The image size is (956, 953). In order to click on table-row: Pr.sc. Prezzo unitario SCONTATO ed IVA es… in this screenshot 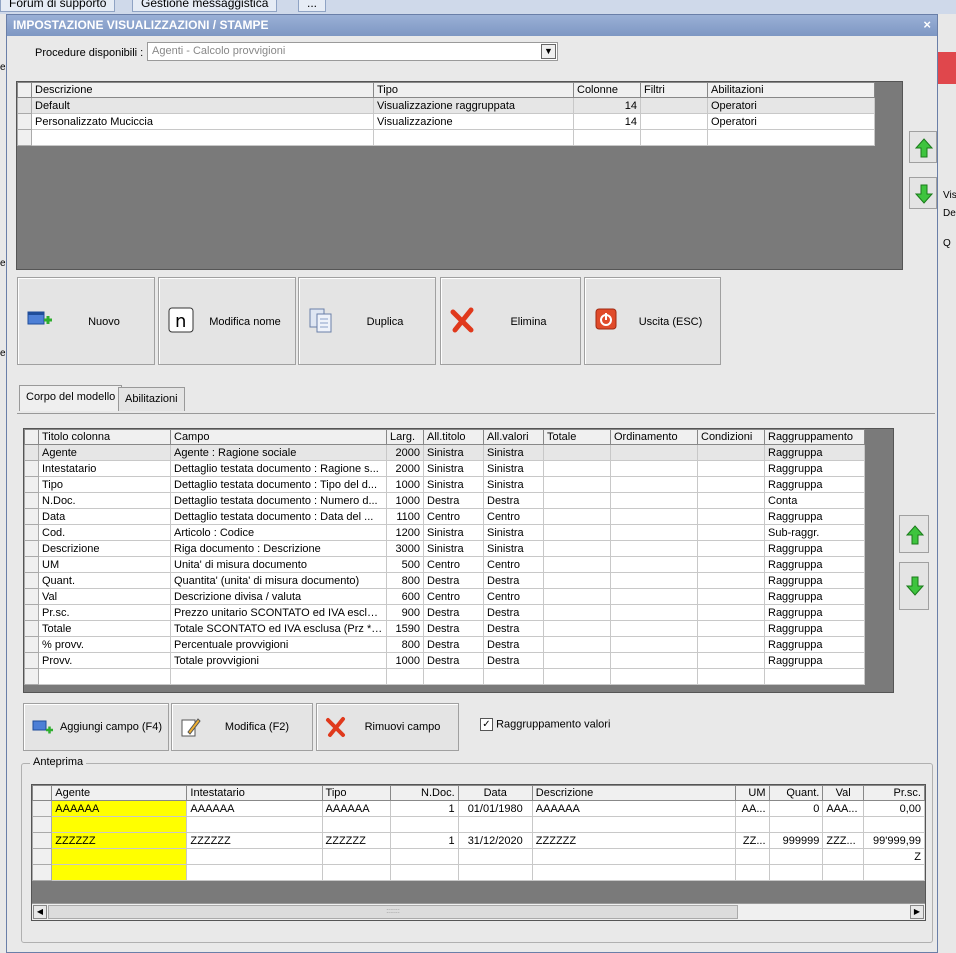, I will do `click(444, 612)`.